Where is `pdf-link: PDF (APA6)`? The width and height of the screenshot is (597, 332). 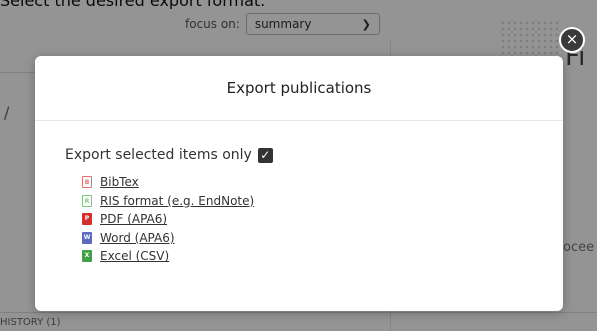 pdf-link: PDF (APA6) is located at coordinates (133, 219).